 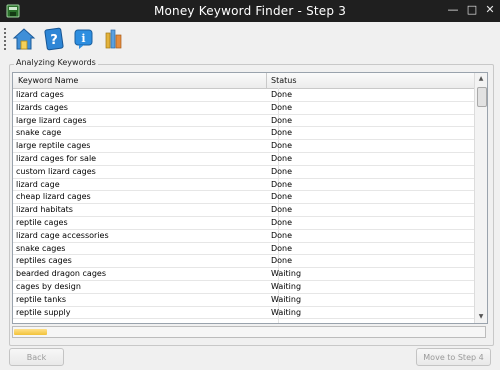 I want to click on keyword-cell: reptiles cages, so click(x=44, y=261).